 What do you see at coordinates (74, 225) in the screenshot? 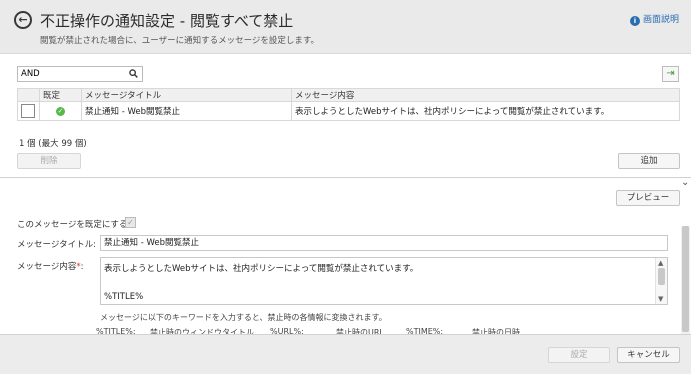
I see `default-label: このメッセージを既定にする:` at bounding box center [74, 225].